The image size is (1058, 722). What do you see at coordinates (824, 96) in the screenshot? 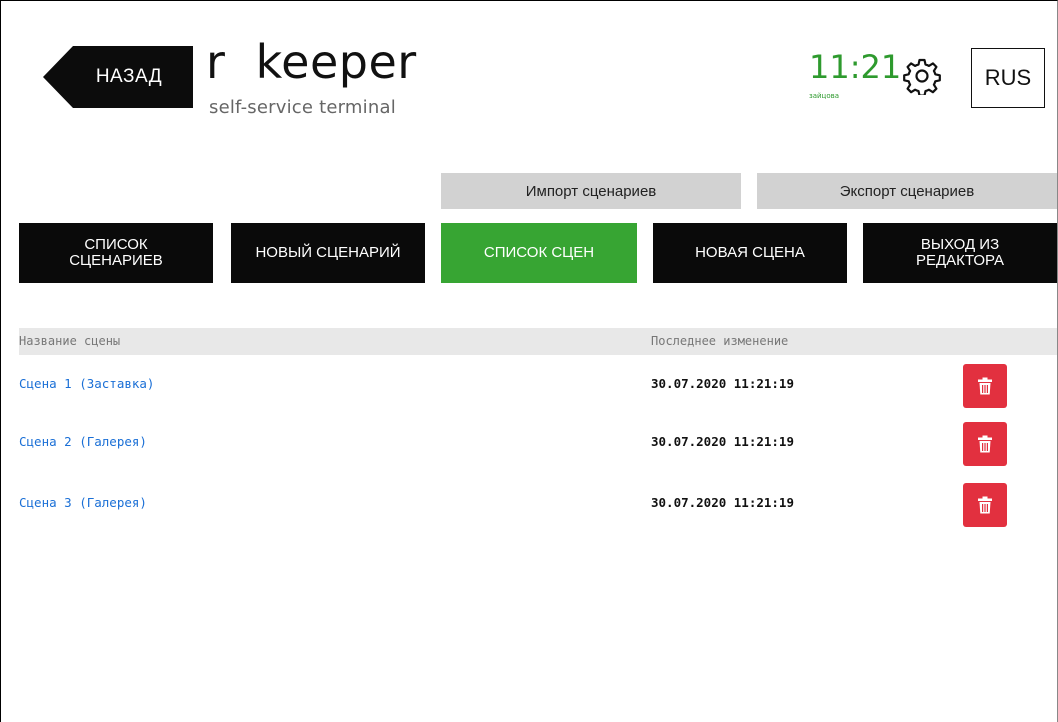
I see `clock-subtext: зайцова` at bounding box center [824, 96].